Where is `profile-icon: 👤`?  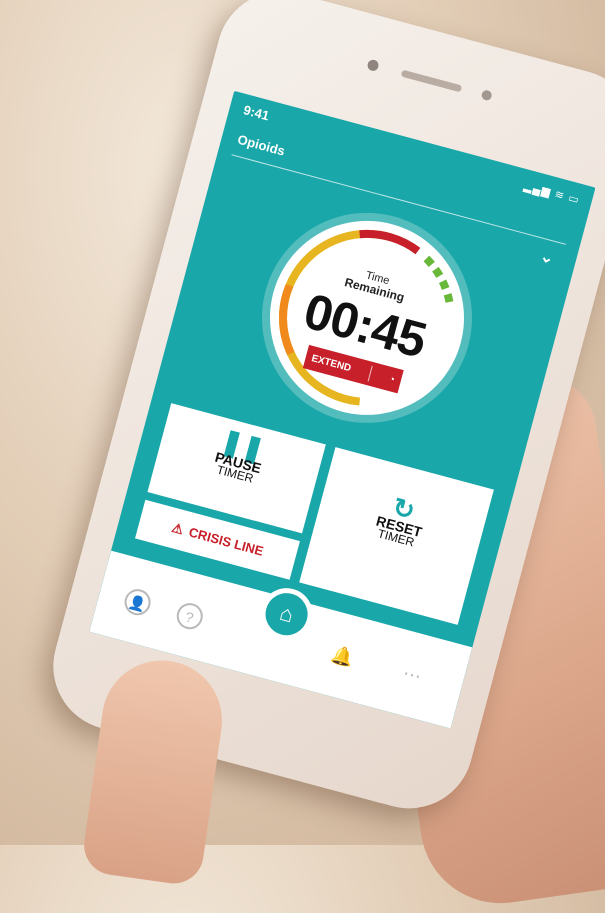
profile-icon: 👤 is located at coordinates (137, 602).